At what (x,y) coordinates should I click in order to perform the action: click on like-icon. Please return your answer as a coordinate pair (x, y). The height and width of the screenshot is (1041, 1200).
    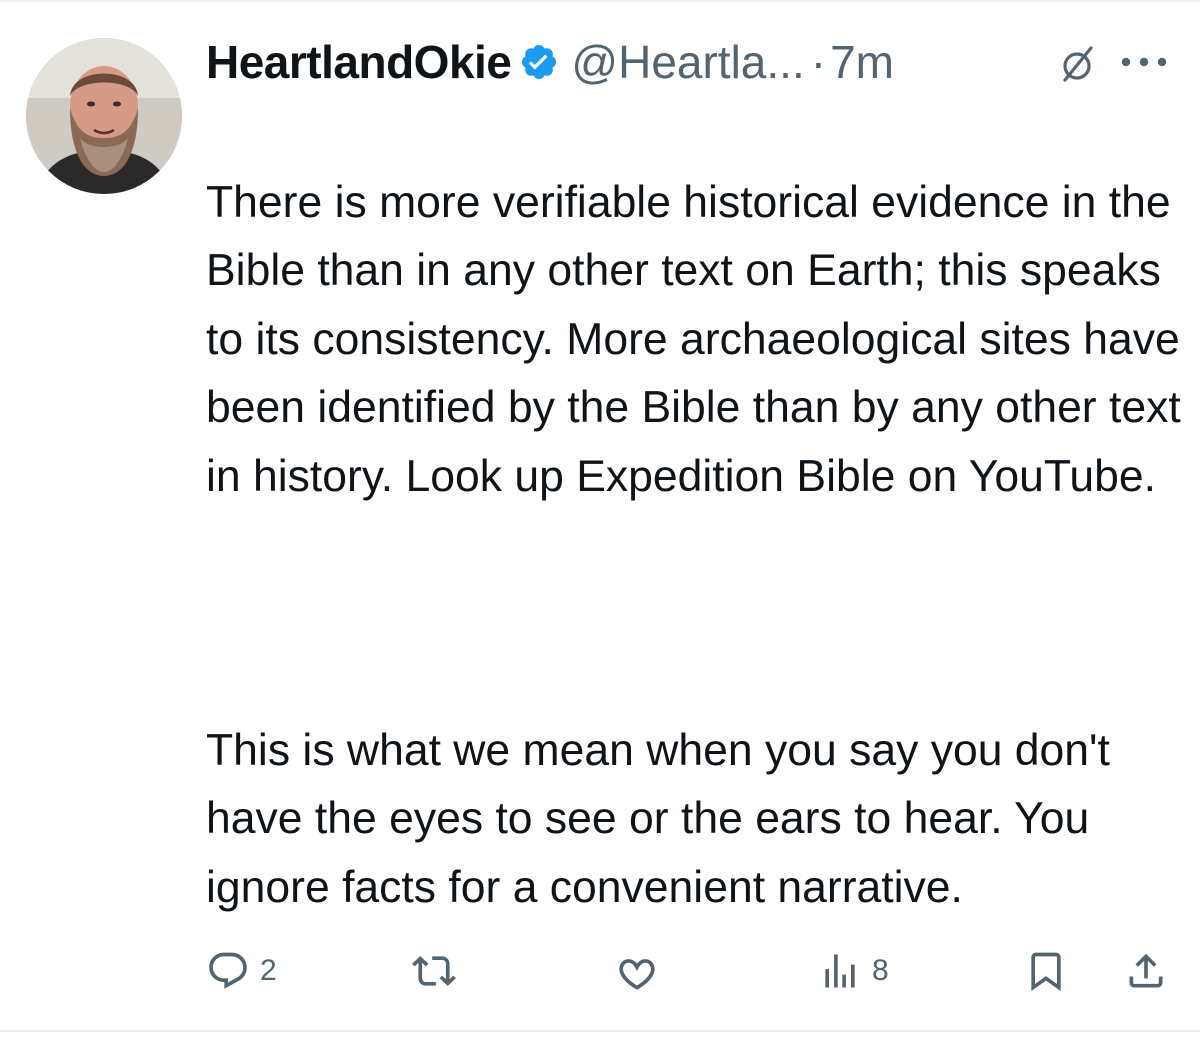
    Looking at the image, I should click on (637, 971).